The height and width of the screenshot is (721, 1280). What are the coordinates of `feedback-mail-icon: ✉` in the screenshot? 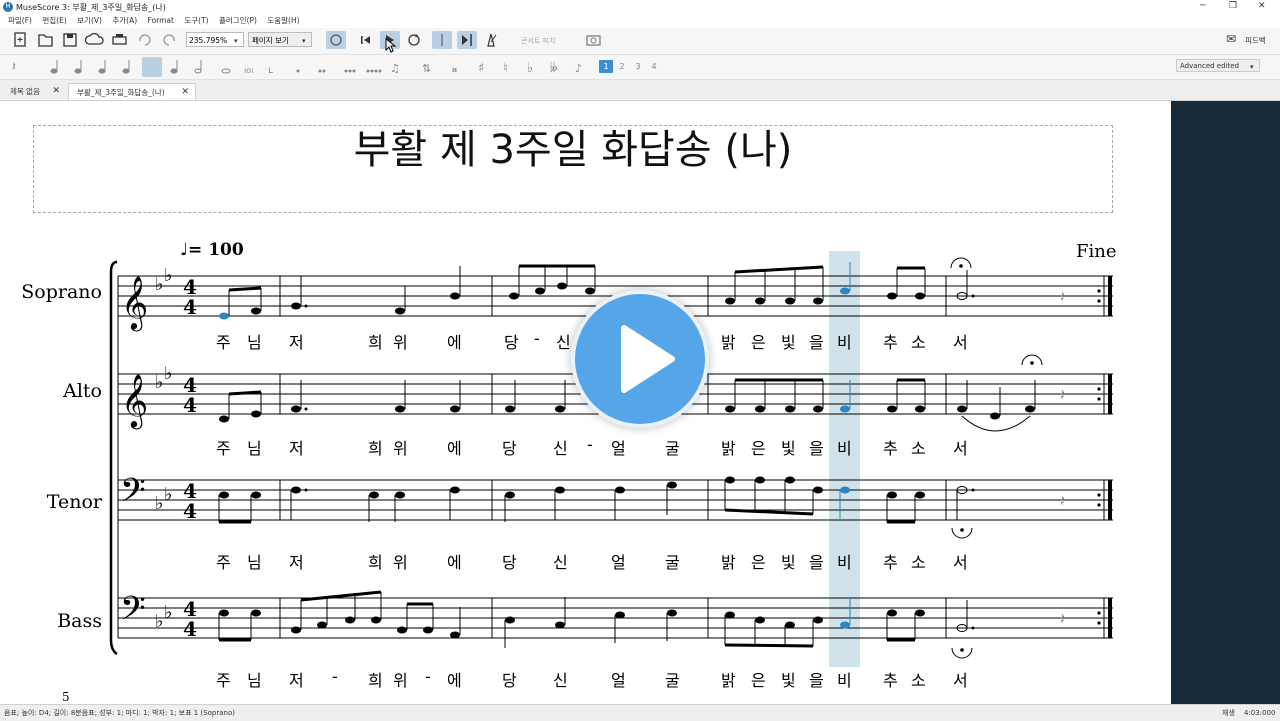 It's located at (1231, 39).